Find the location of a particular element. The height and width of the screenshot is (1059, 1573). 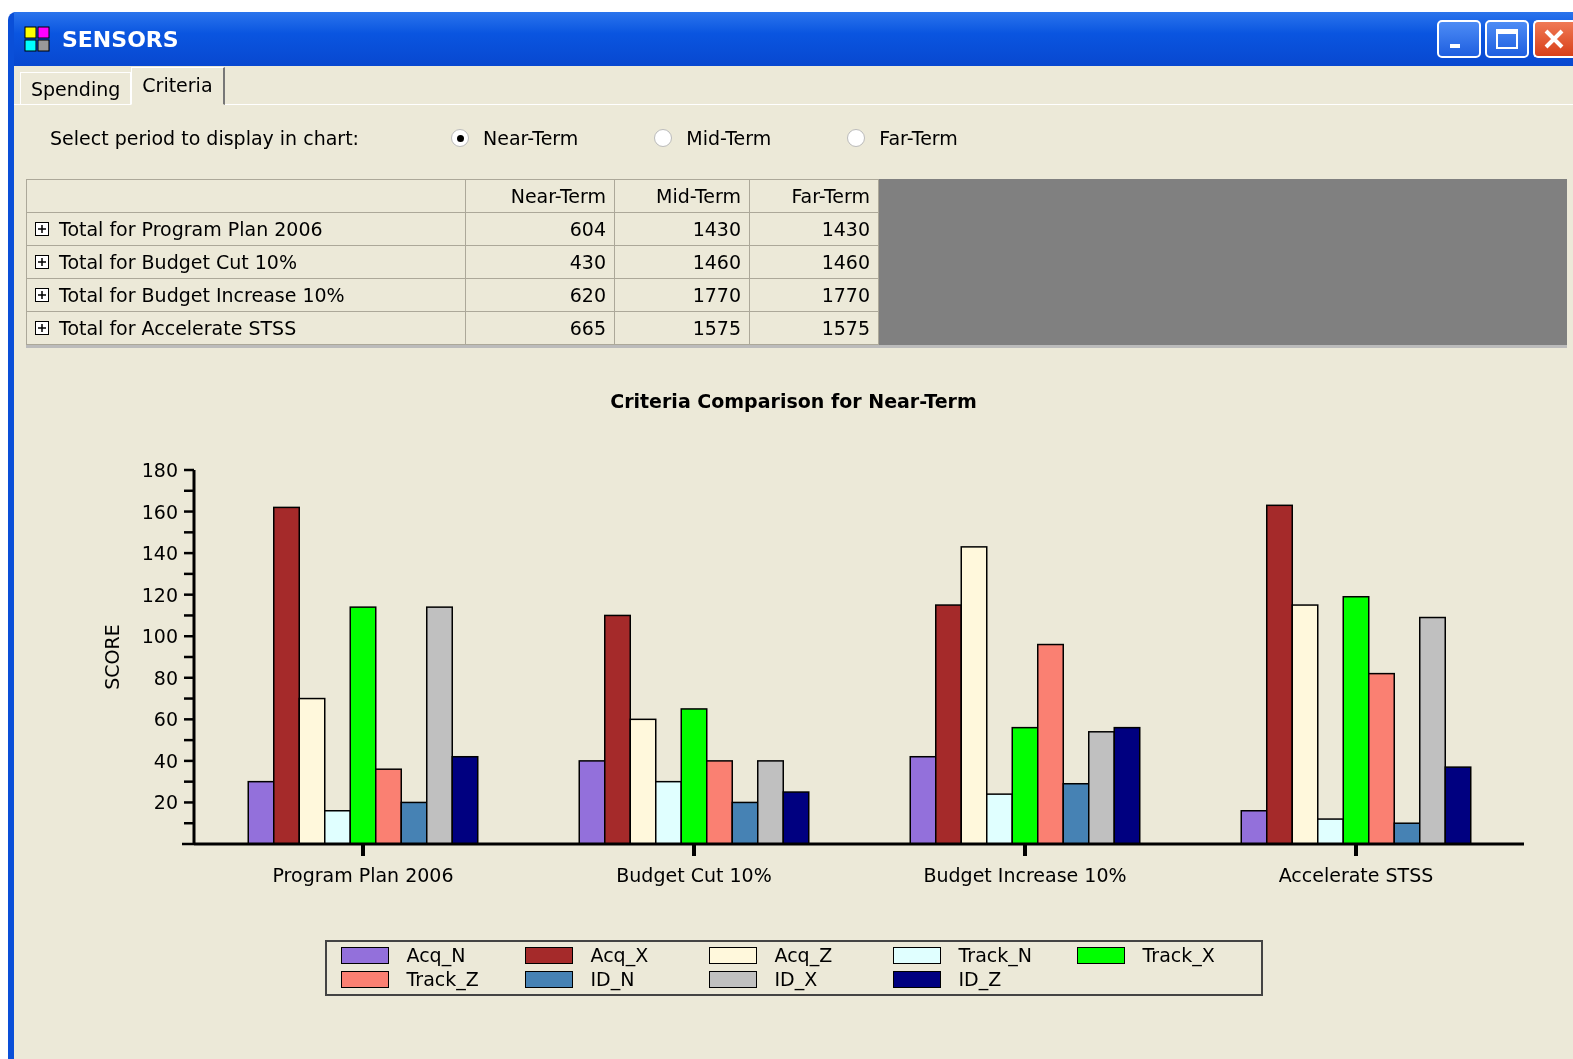

period-radio: Mid-Term is located at coordinates (713, 138).